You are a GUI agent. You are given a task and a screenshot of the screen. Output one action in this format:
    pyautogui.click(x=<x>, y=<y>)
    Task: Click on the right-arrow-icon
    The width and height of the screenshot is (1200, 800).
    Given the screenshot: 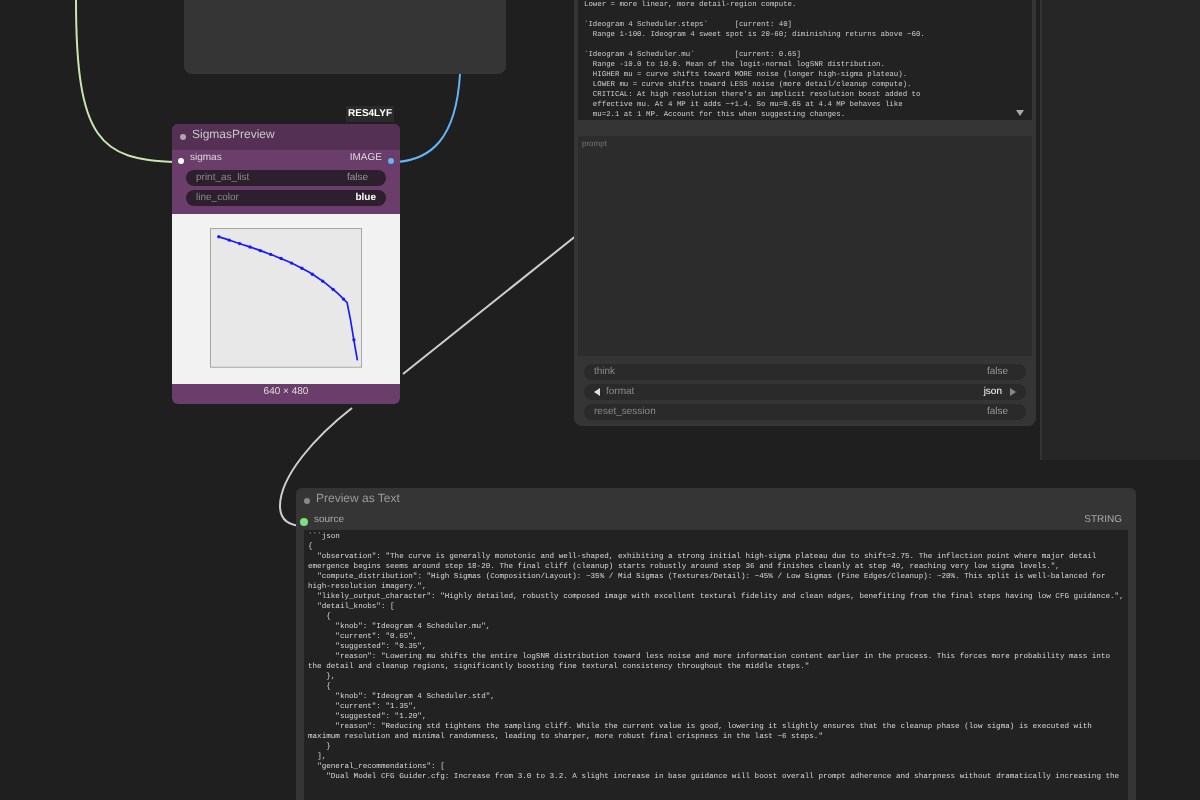 What is the action you would take?
    pyautogui.click(x=1013, y=392)
    